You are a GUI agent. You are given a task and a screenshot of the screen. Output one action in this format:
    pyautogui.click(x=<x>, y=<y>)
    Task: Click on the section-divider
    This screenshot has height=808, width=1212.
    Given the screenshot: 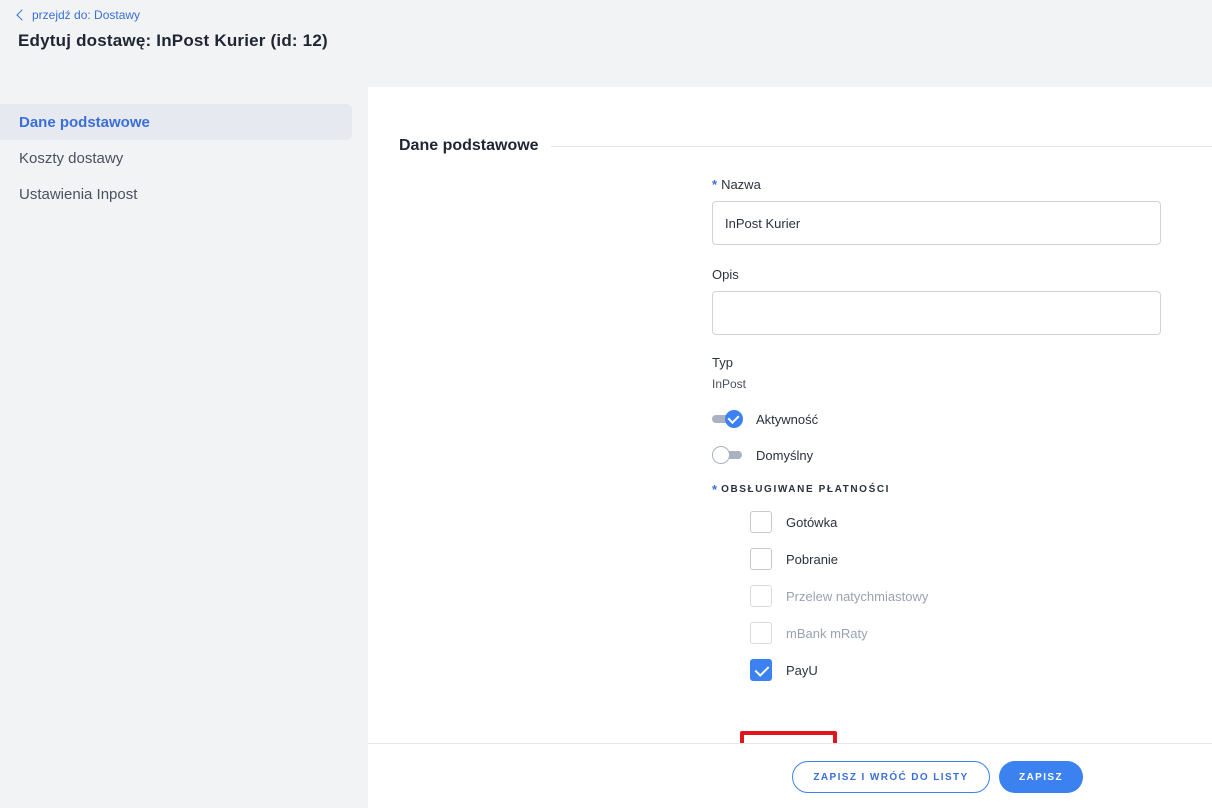 What is the action you would take?
    pyautogui.click(x=881, y=146)
    